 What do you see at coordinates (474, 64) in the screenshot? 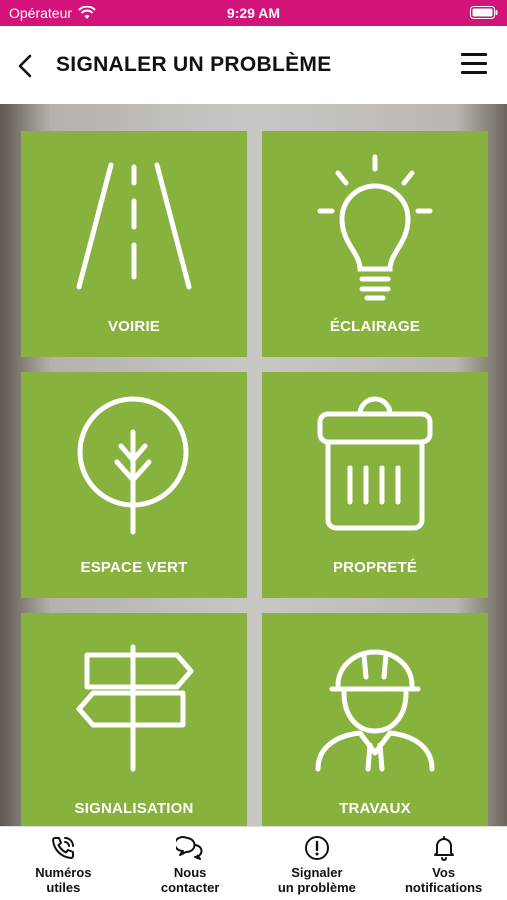
I see `hamburger-menu-icon` at bounding box center [474, 64].